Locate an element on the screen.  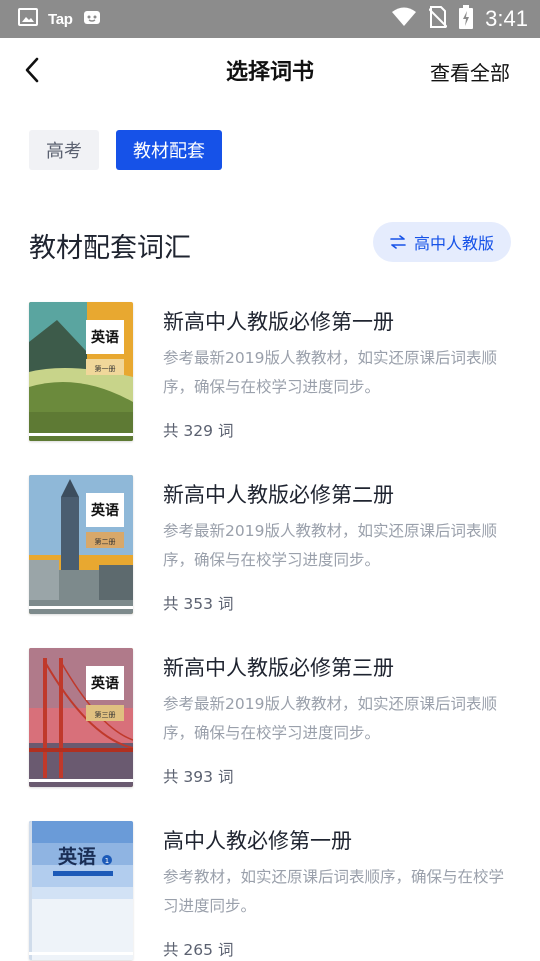
book-word-count: 共 265 词 is located at coordinates (198, 950).